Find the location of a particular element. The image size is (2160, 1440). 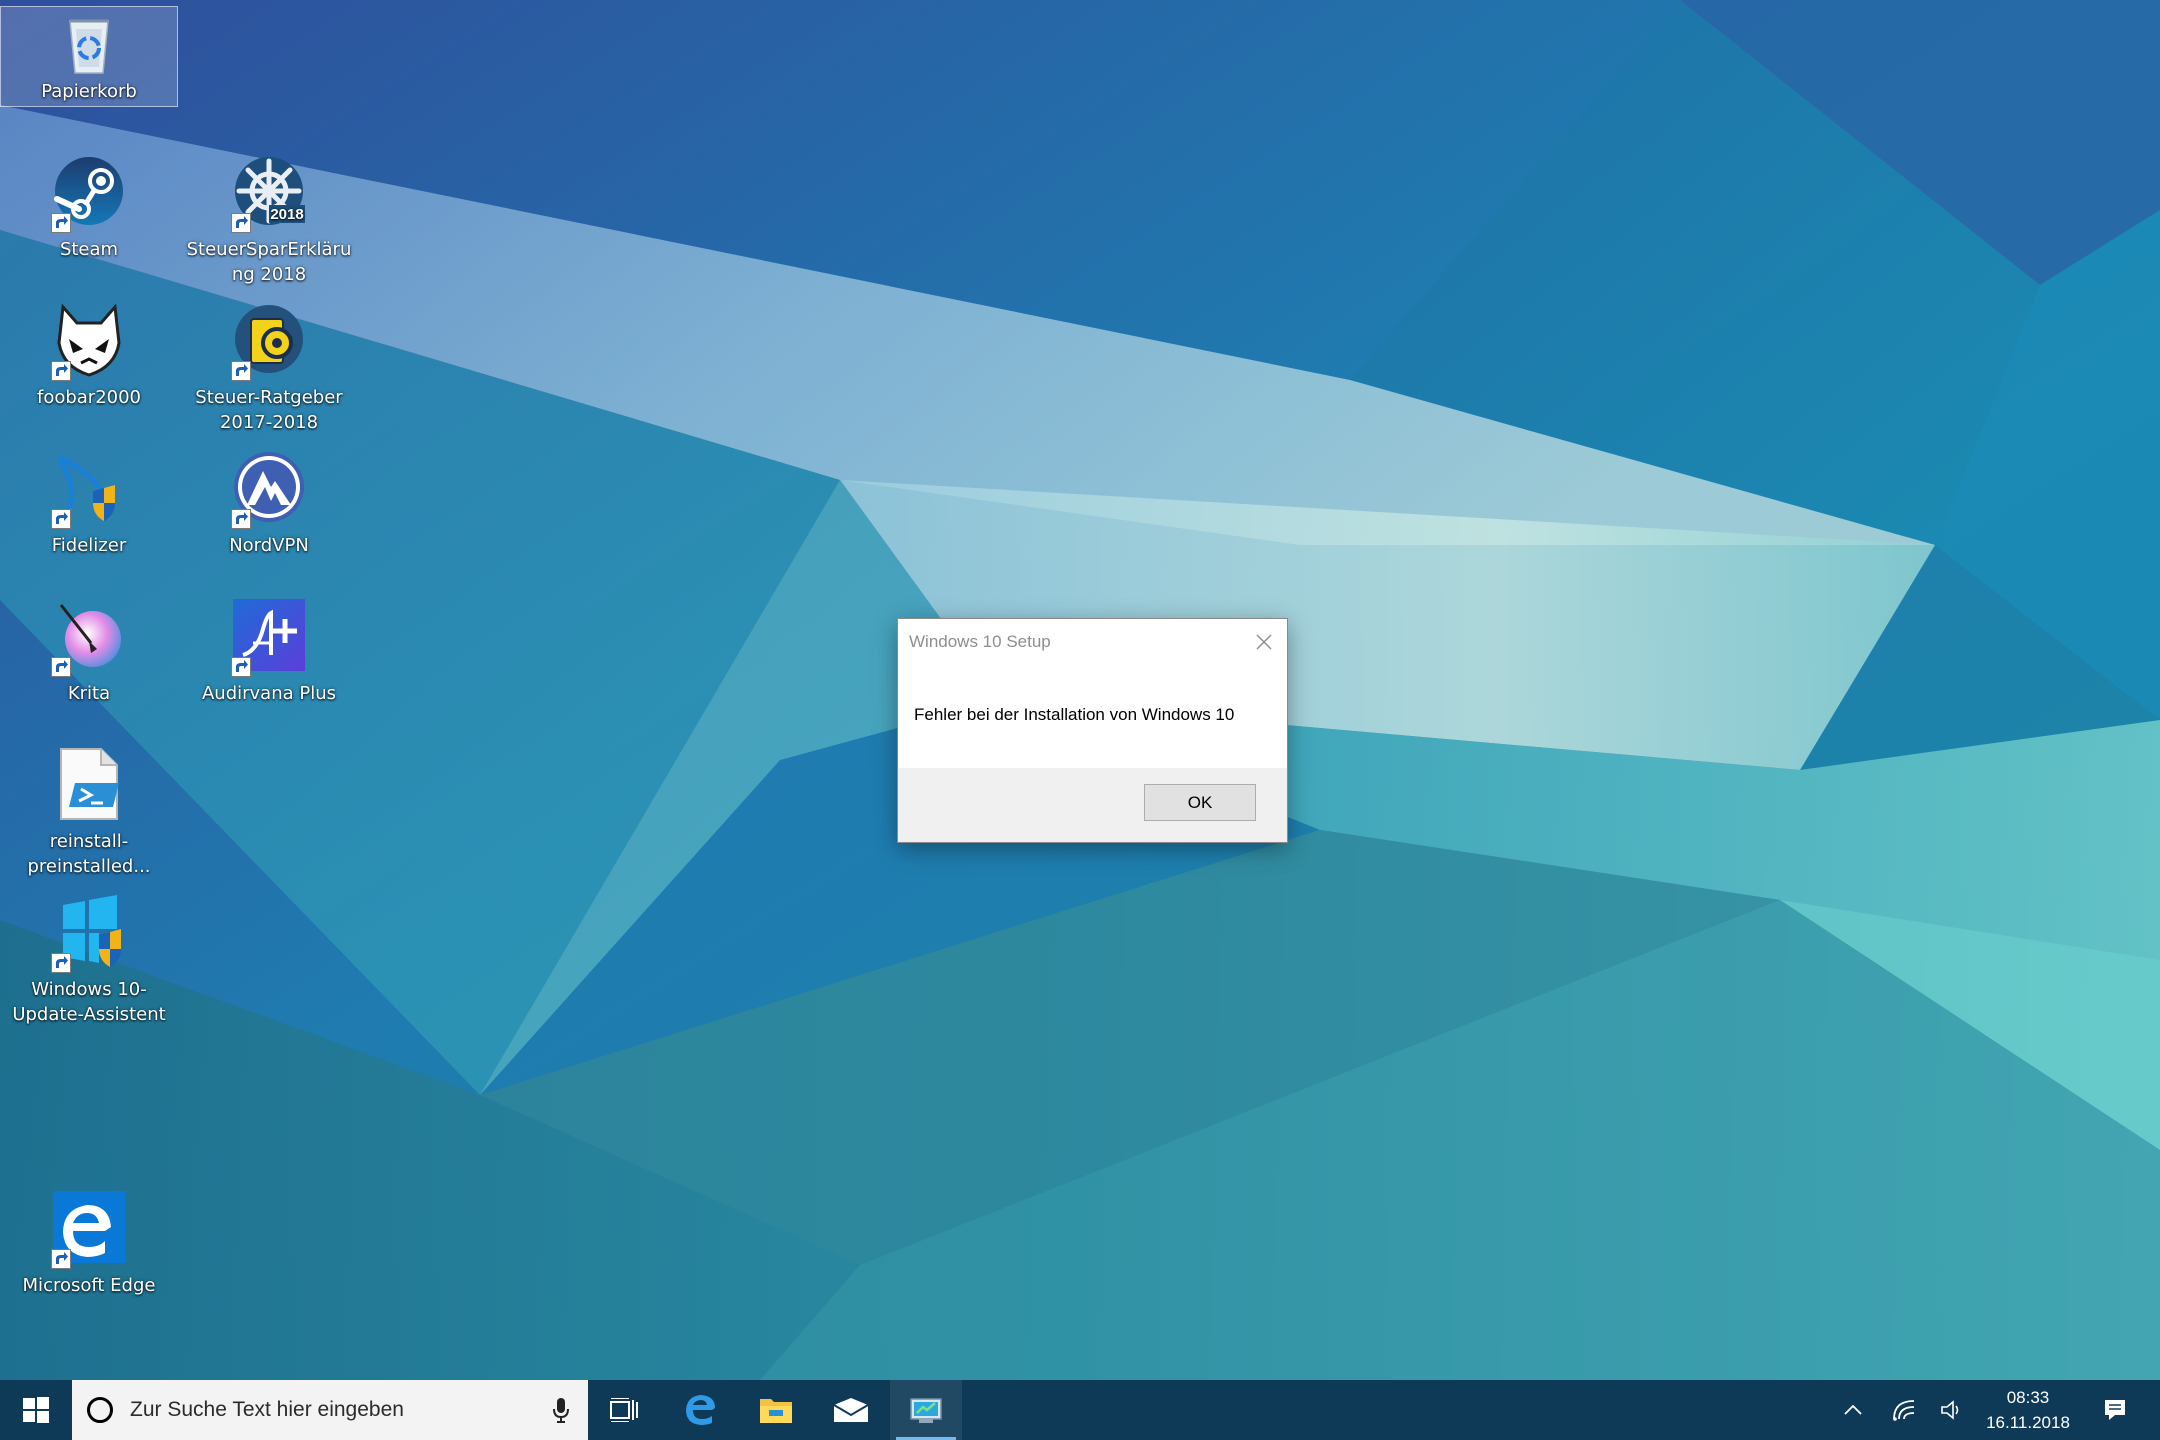

desktop-icon-steuersparerklaerung: 2018 SteuerSparErklärung 2018 is located at coordinates (269, 221).